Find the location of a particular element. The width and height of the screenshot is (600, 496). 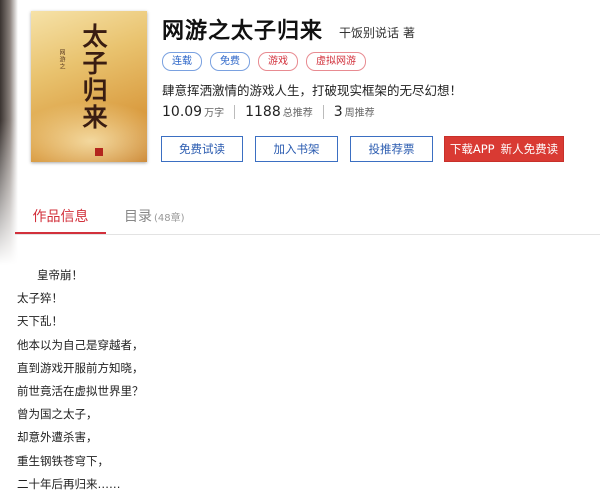

vote-recommend-button: 投推荐票 is located at coordinates (391, 149).